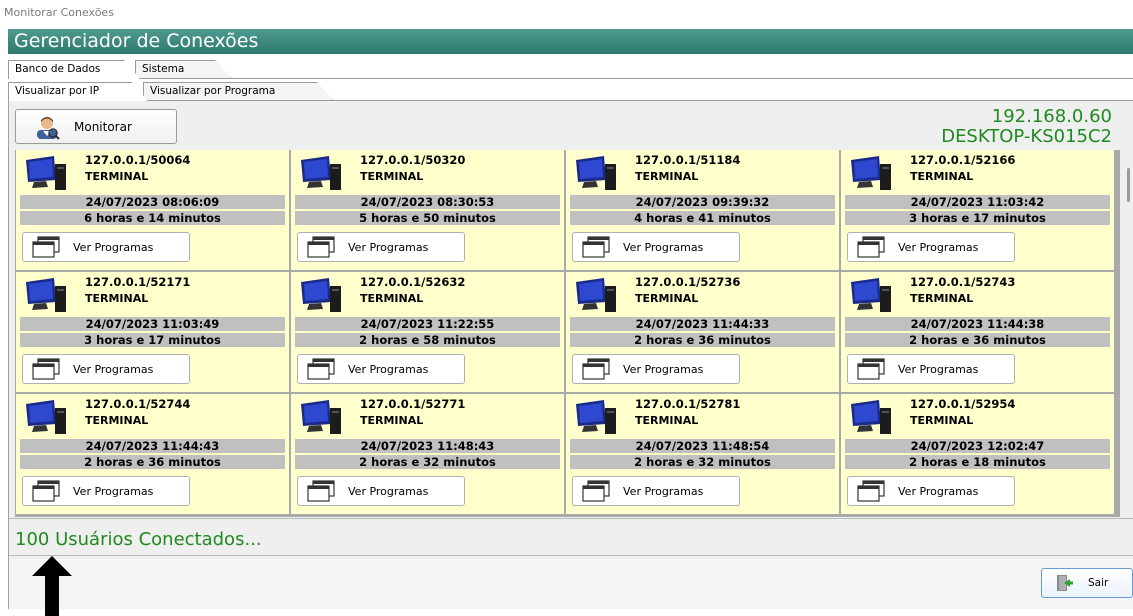  Describe the element at coordinates (1051, 116) in the screenshot. I see `host-ip: 192.168.0.60` at that location.